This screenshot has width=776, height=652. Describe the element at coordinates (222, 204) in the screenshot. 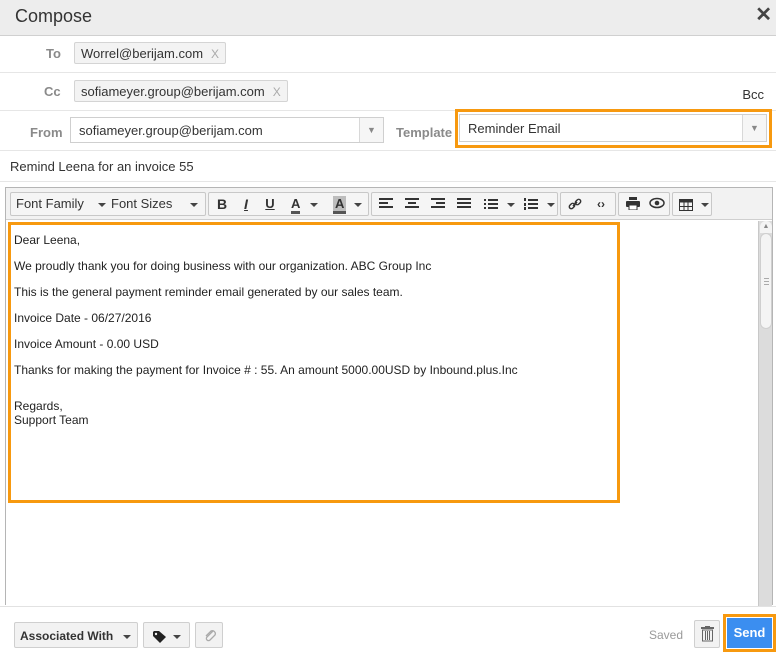

I see `bold-button: B` at that location.